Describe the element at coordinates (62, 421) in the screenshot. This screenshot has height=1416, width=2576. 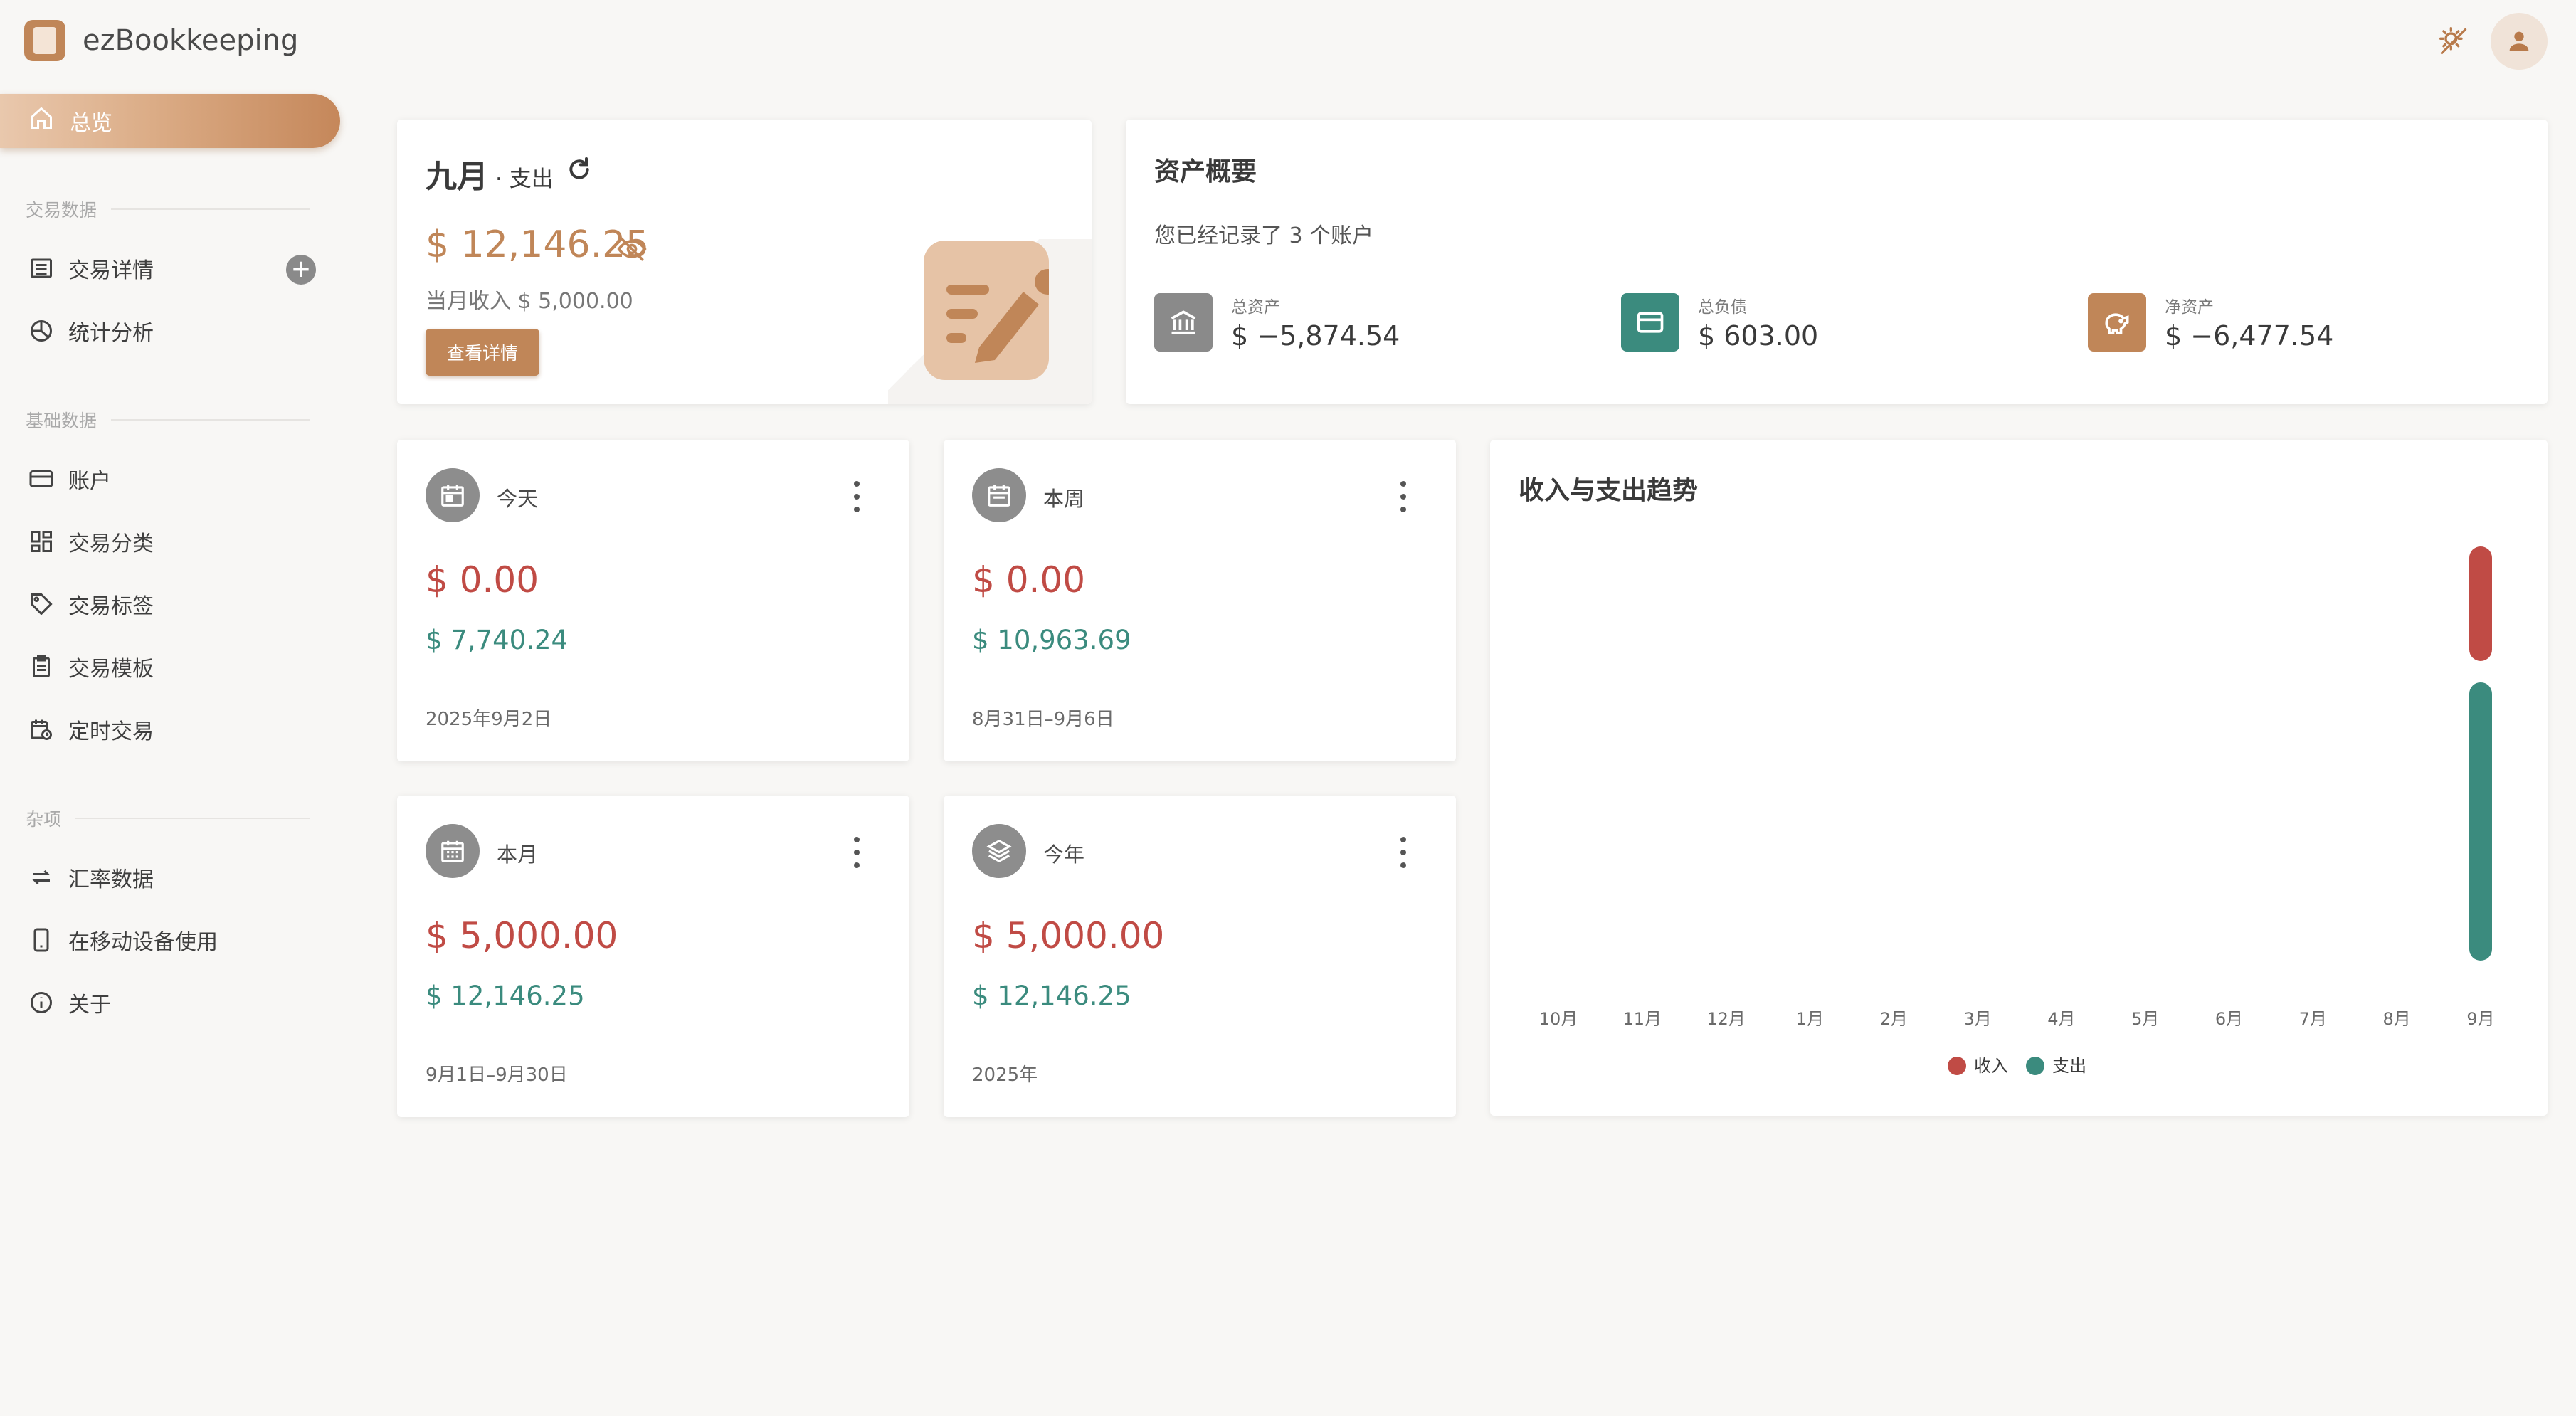
I see `section-label: 基础数据` at that location.